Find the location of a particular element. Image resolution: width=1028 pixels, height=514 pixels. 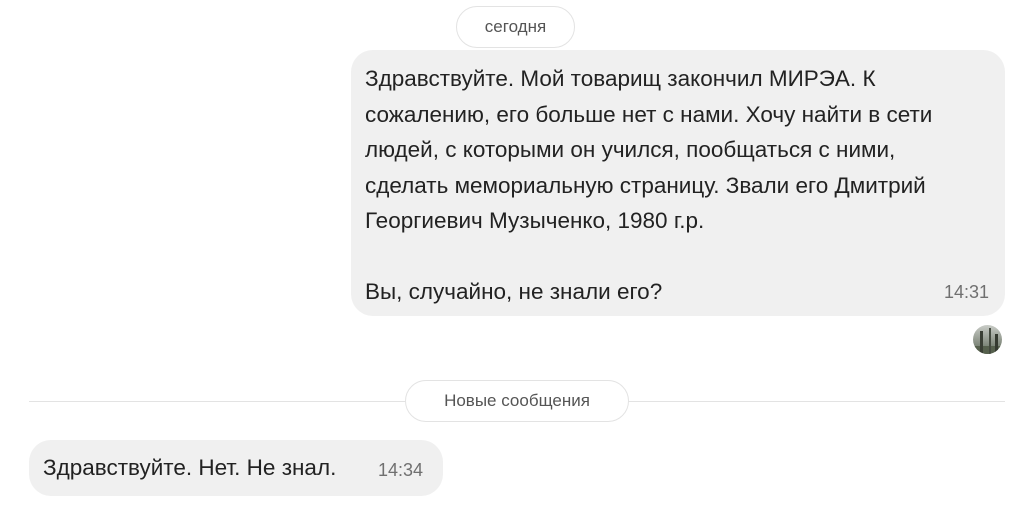

new-messages-label: Новые сообщения is located at coordinates (517, 400).